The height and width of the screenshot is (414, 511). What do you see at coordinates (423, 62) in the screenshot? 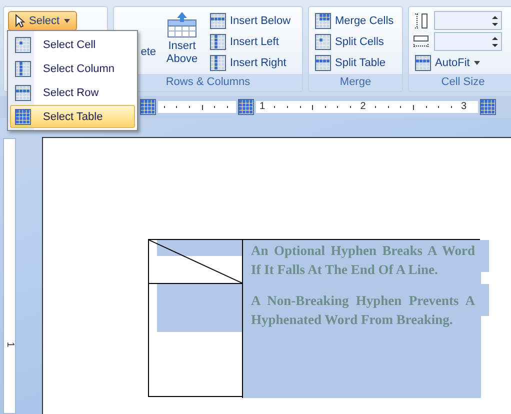
I see `autofit-icon` at bounding box center [423, 62].